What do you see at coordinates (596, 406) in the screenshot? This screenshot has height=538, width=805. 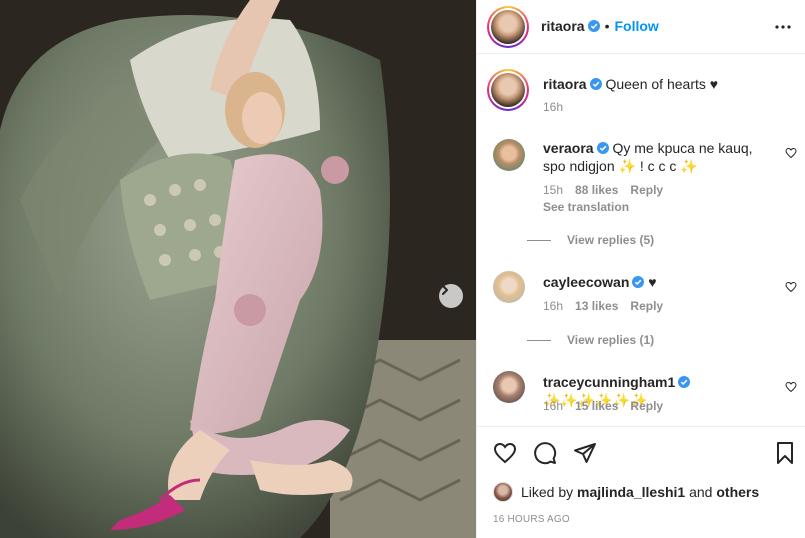 I see `comment-likes: 15 likes` at bounding box center [596, 406].